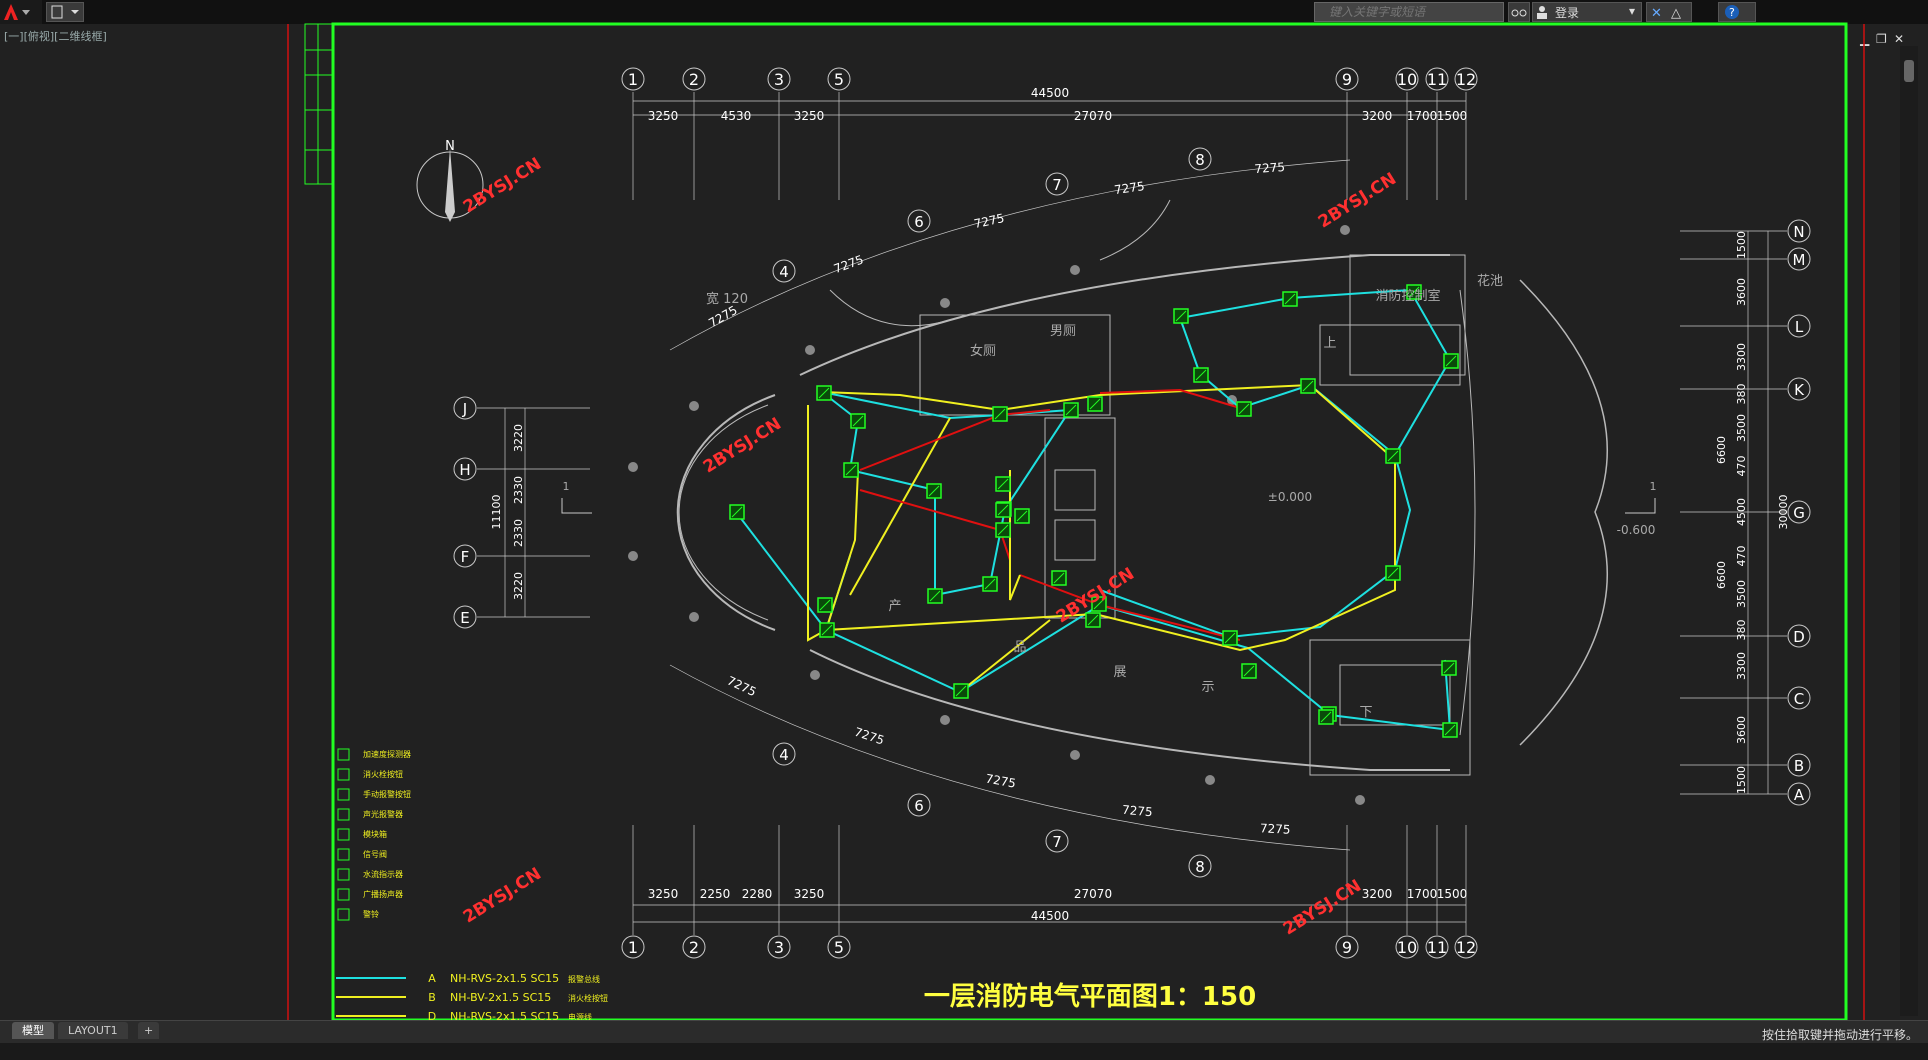  Describe the element at coordinates (1200, 867) in the screenshot. I see `axis-label-curve: 8` at that location.